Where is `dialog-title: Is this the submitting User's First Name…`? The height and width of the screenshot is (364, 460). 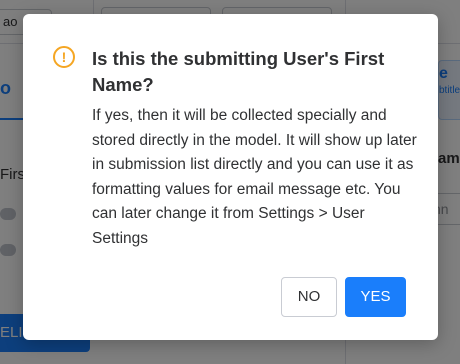
dialog-title: Is this the submitting User's First Name… is located at coordinates (238, 71).